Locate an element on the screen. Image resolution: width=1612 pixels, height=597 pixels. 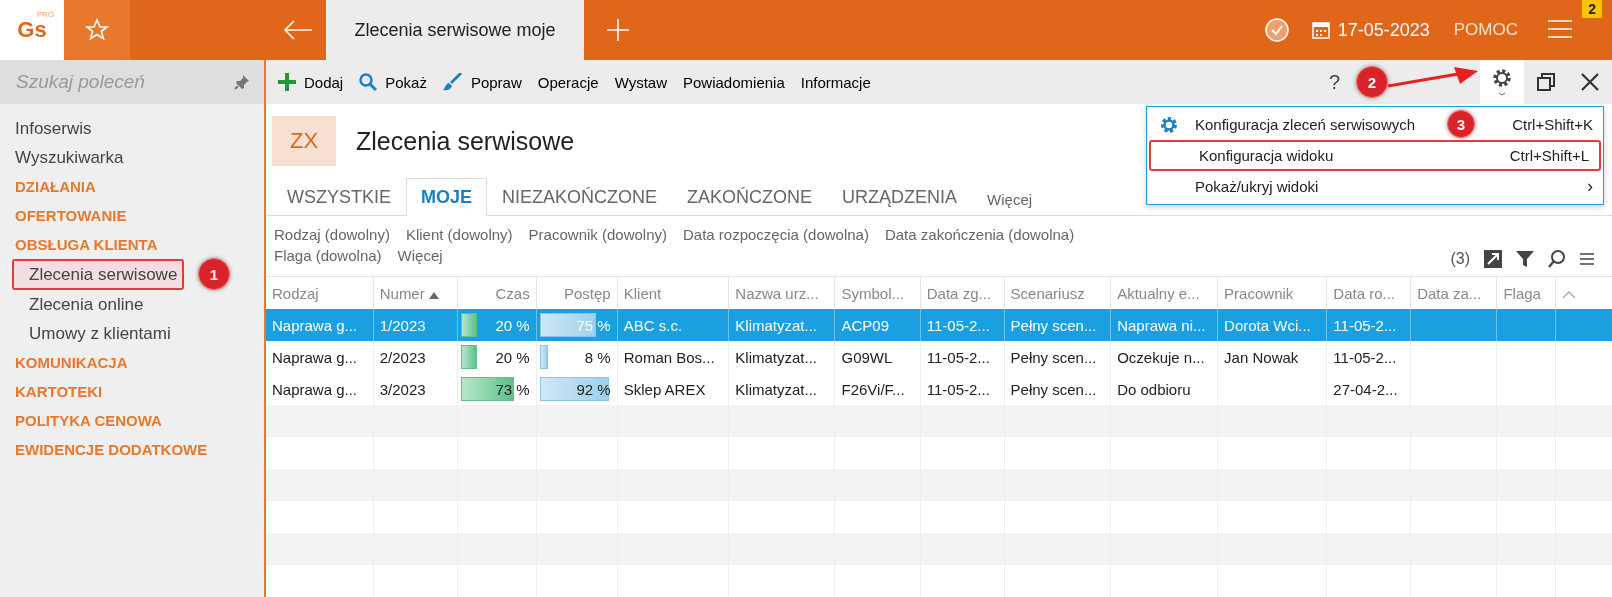
sort-ascending-icon is located at coordinates (433, 295).